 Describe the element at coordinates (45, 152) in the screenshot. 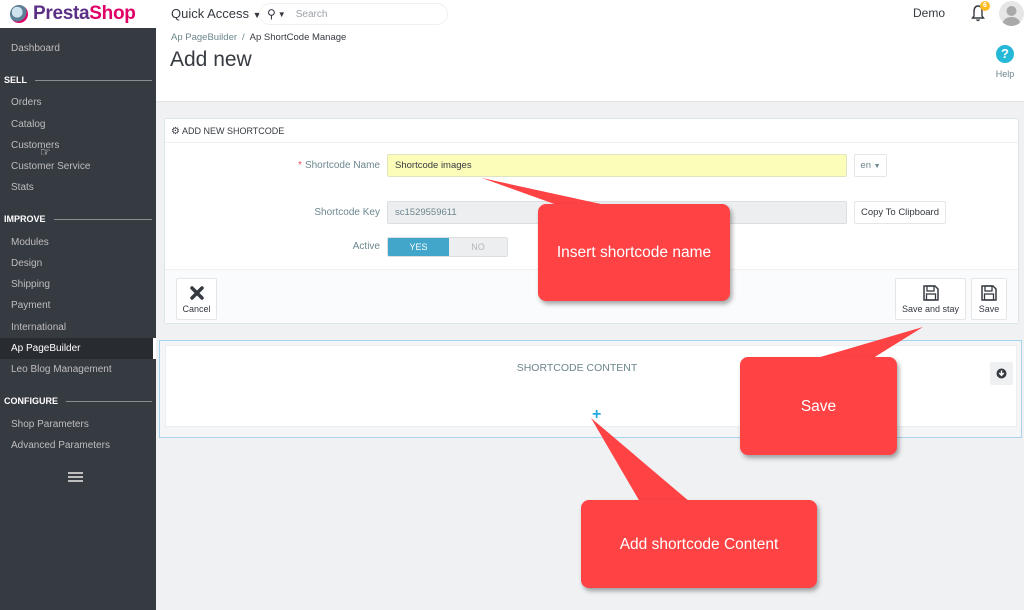

I see `hand-cursor-icon: ☞` at that location.